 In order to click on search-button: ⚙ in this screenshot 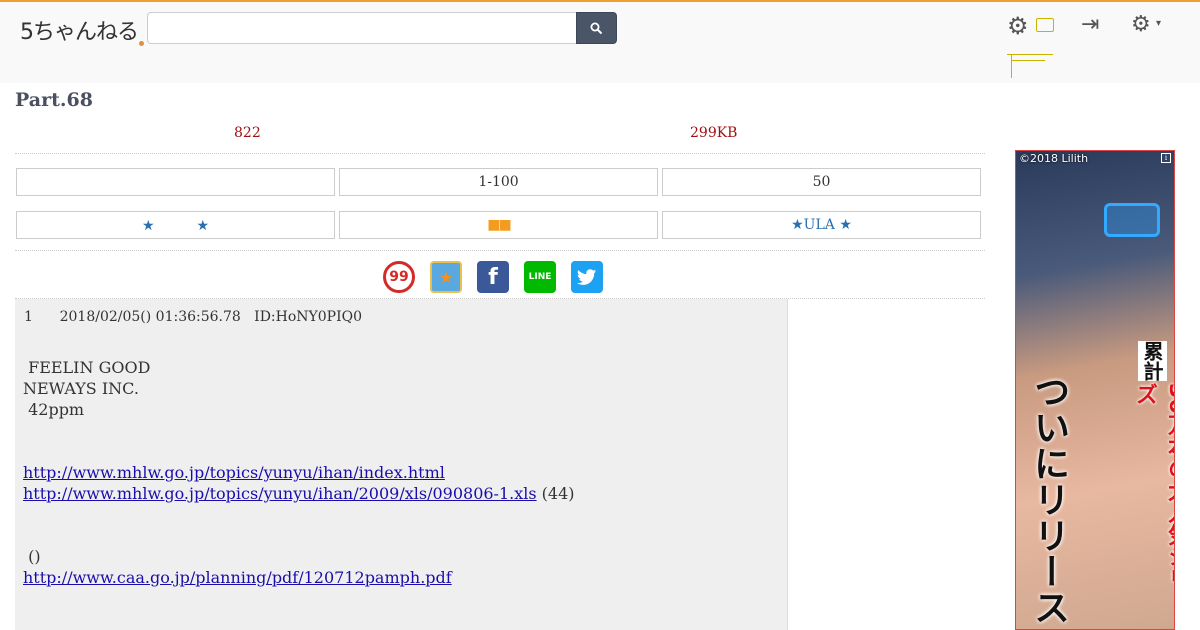, I will do `click(596, 28)`.